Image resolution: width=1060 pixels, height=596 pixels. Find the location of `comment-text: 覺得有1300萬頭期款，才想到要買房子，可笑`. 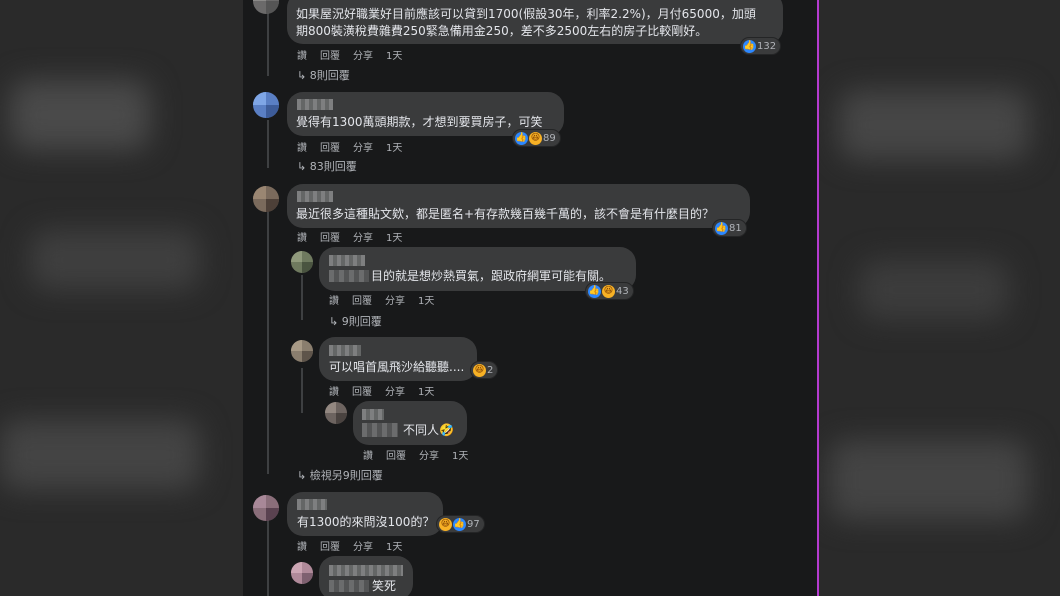

comment-text: 覺得有1300萬頭期款，才想到要買房子，可笑 is located at coordinates (419, 122).